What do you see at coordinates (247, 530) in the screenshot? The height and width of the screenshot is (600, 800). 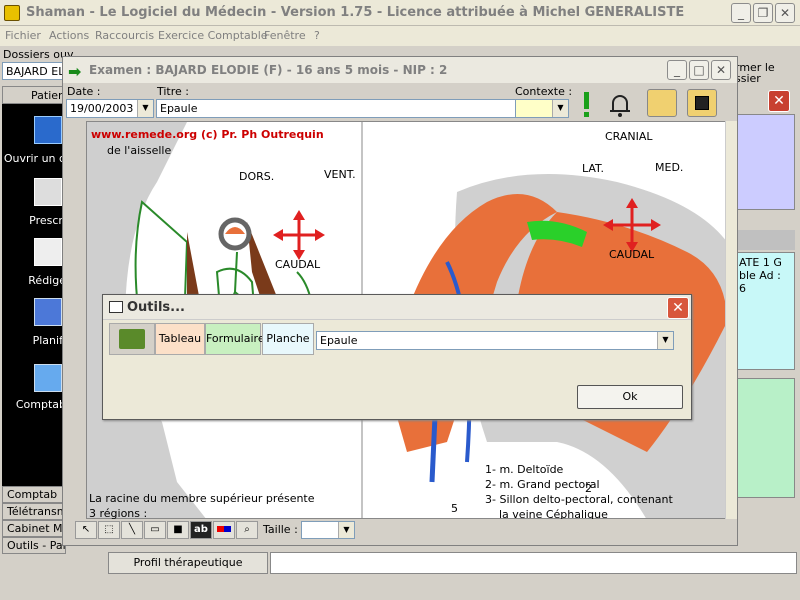 I see `zoom-icon: ⌕` at bounding box center [247, 530].